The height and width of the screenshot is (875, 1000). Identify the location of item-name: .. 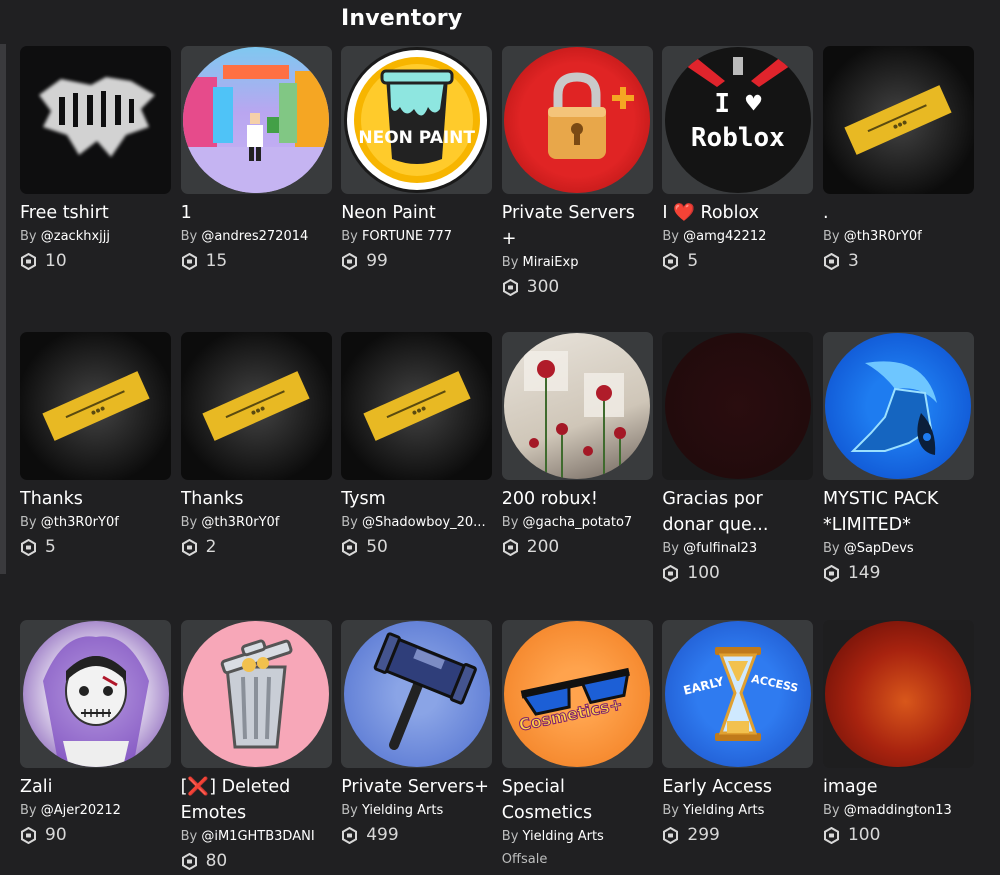
(898, 213).